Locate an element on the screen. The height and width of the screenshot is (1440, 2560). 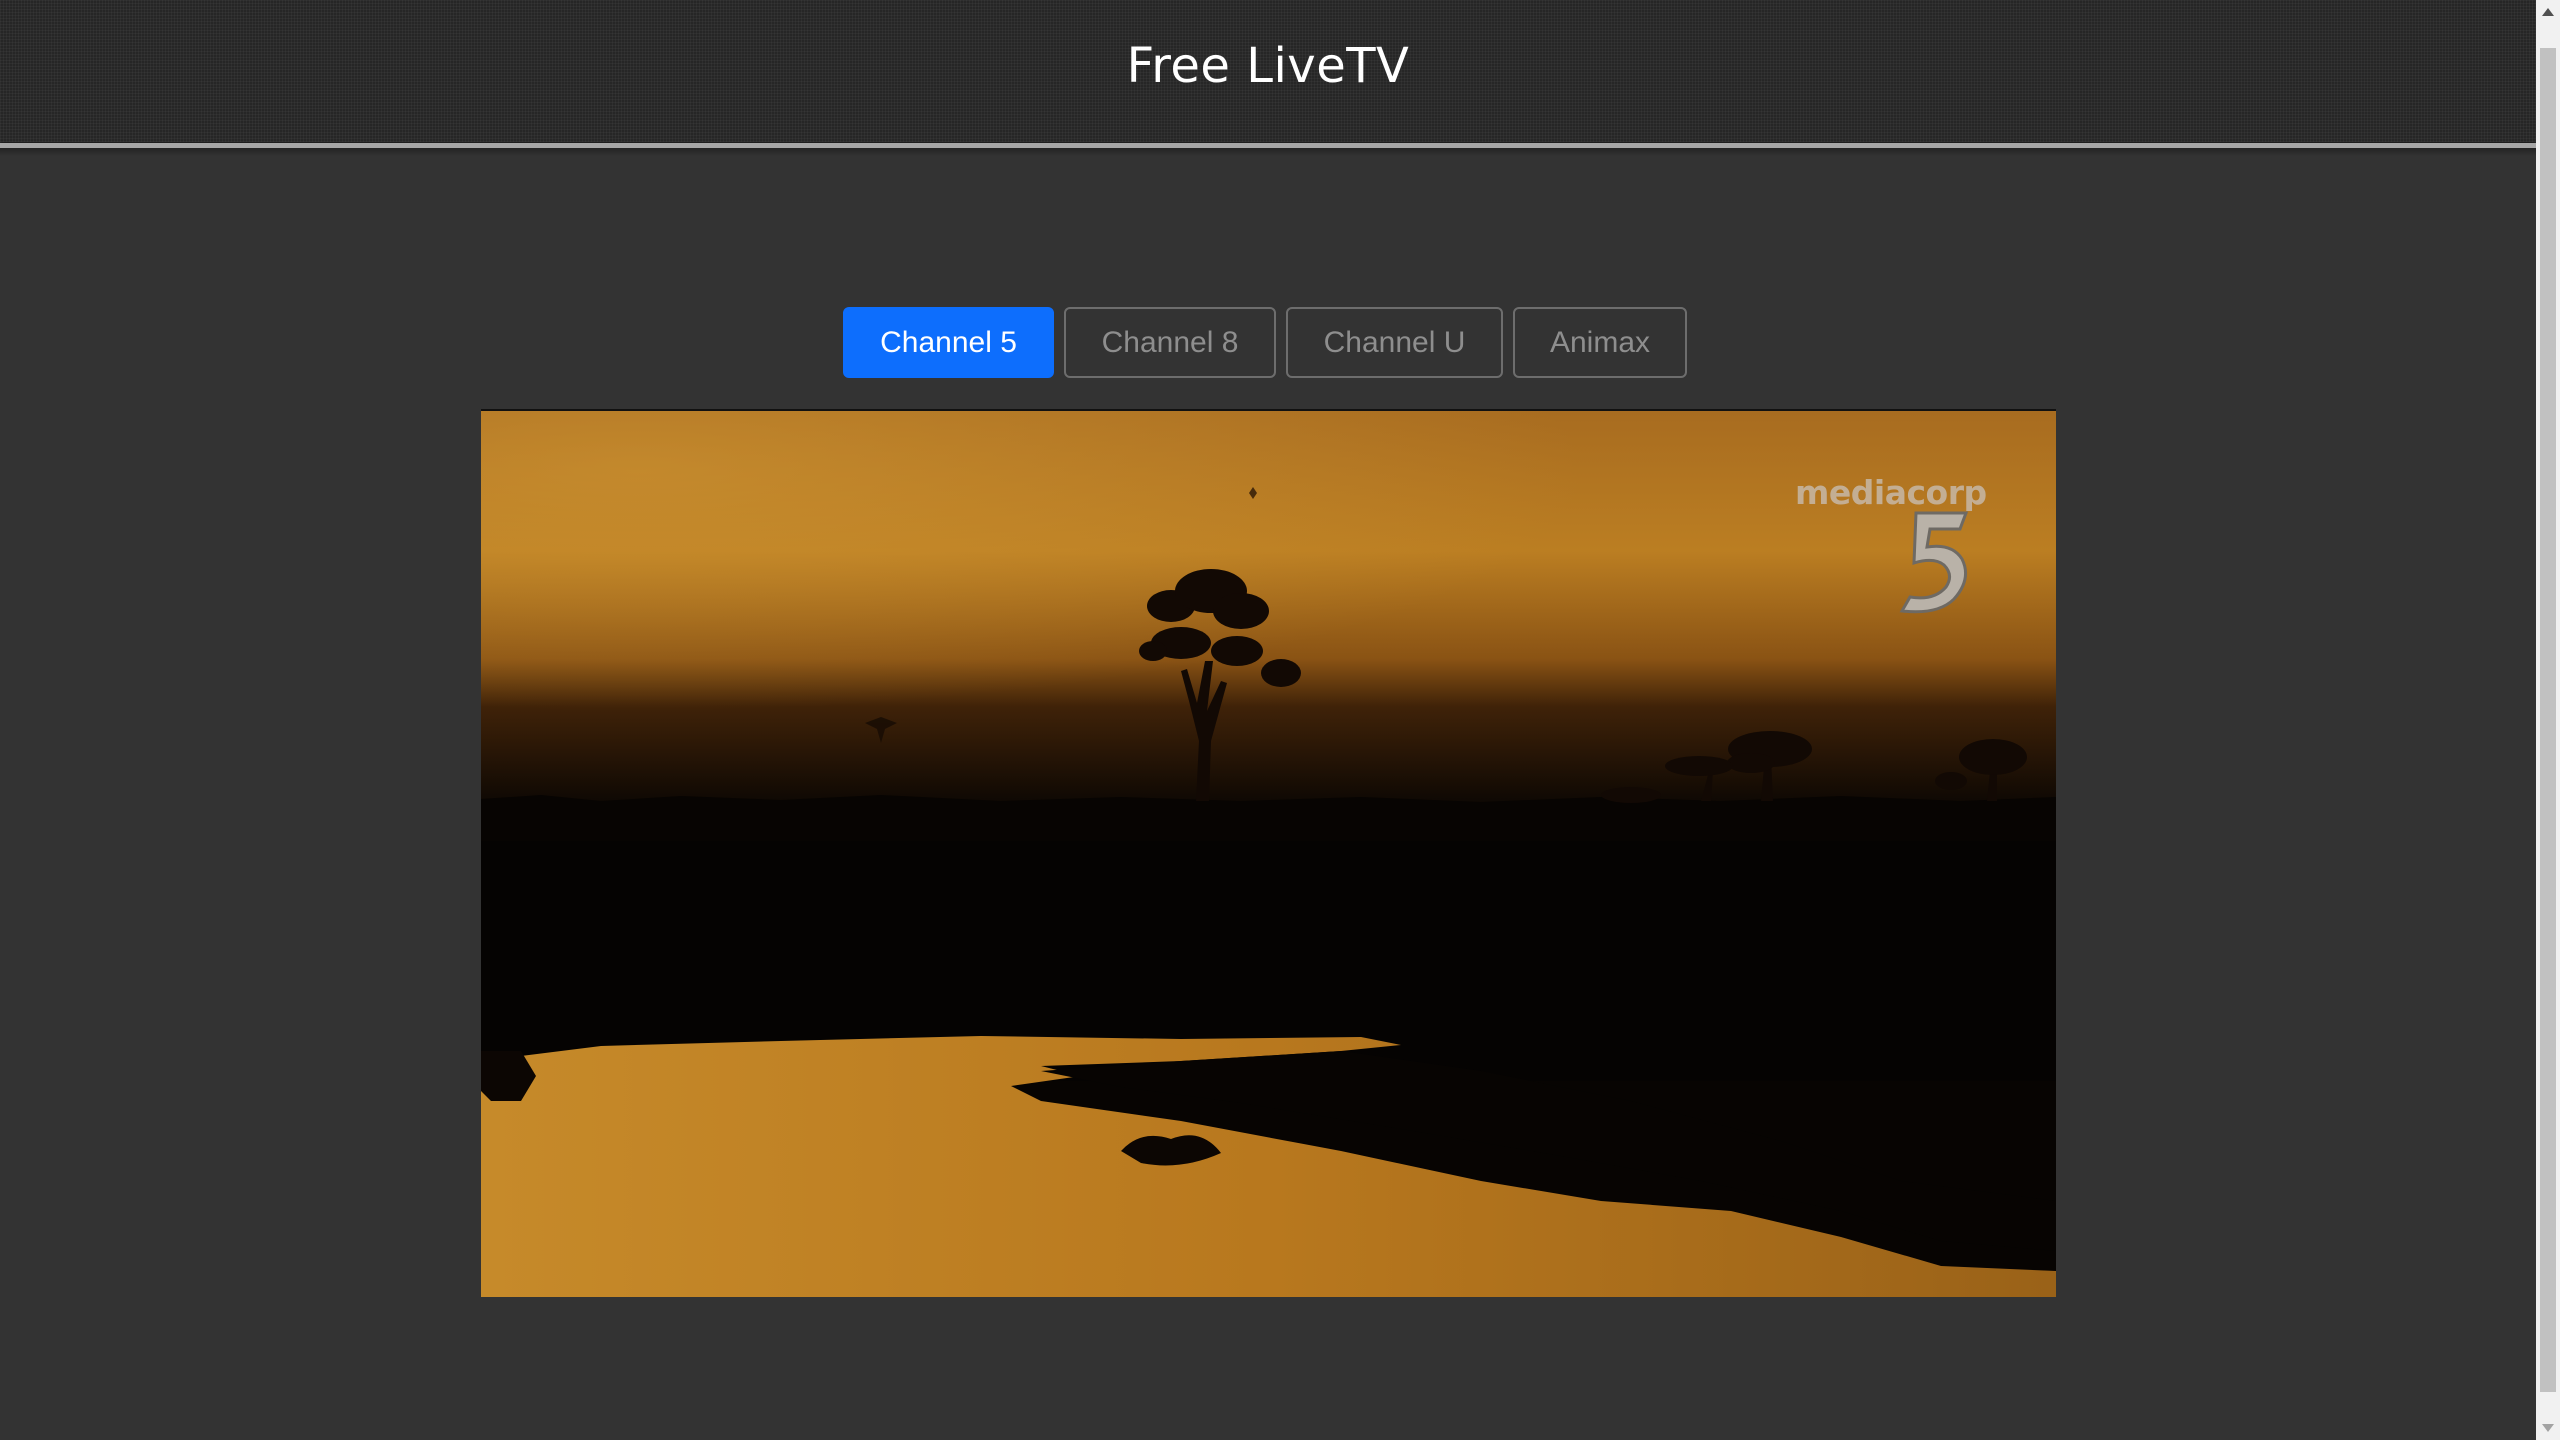
triangle-down-icon is located at coordinates (2548, 1428).